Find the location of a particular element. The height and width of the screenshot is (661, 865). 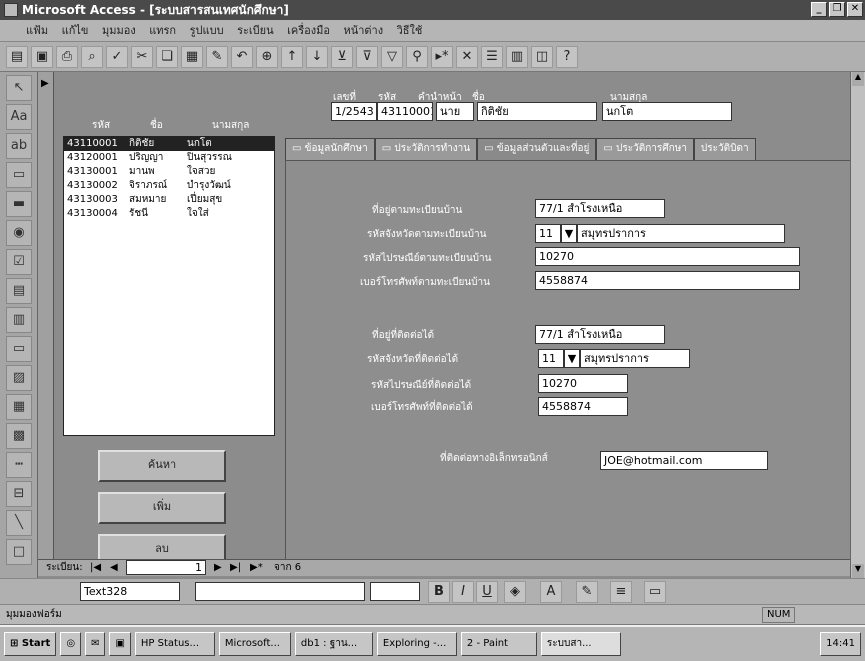

prefix-field: นาย is located at coordinates (455, 111).